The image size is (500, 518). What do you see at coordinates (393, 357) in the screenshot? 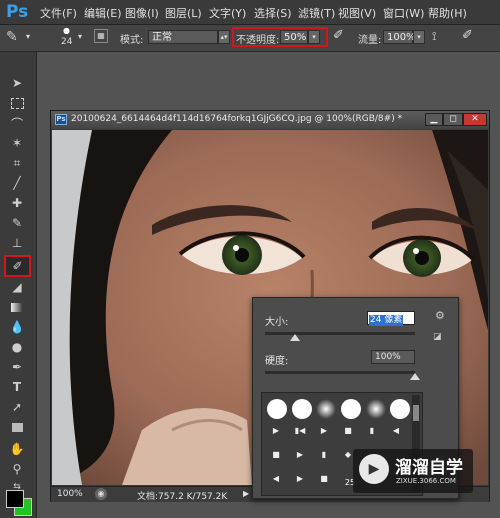
I see `hardness-input: 100%` at bounding box center [393, 357].